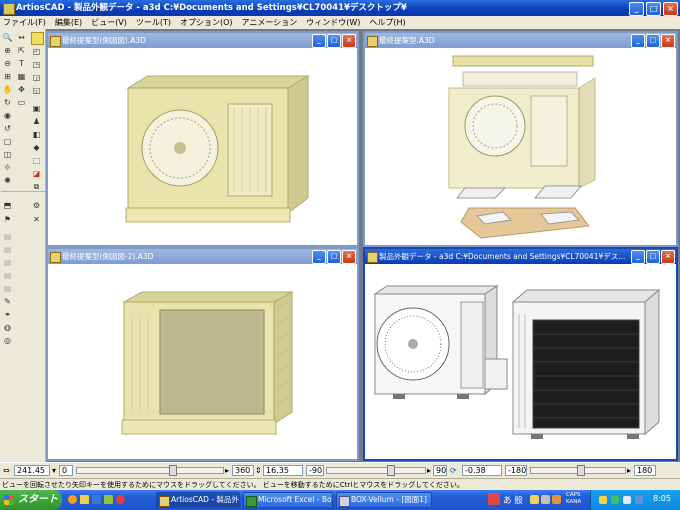 The image size is (680, 510). I want to click on zoom-fit-icon: ⊞, so click(7, 76).